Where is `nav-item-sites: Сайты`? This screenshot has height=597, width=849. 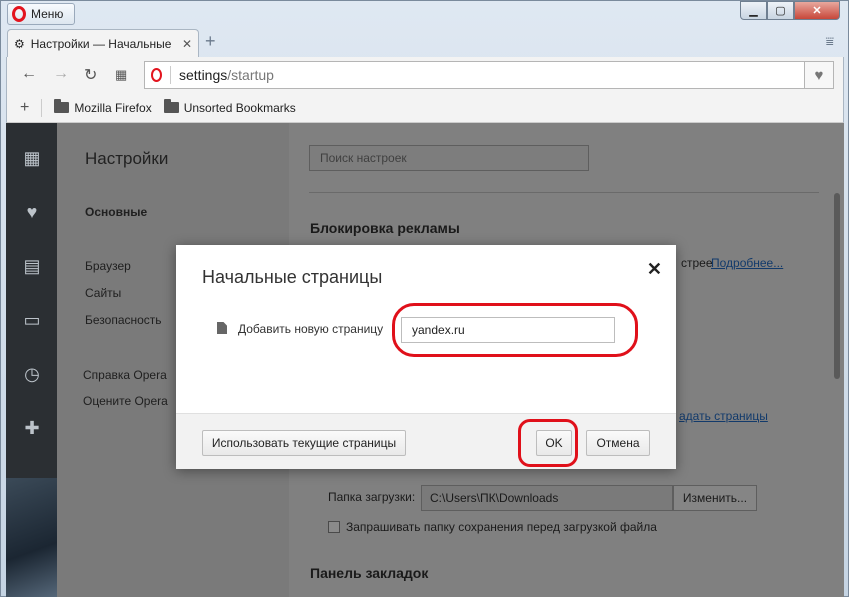
nav-item-sites: Сайты is located at coordinates (103, 293).